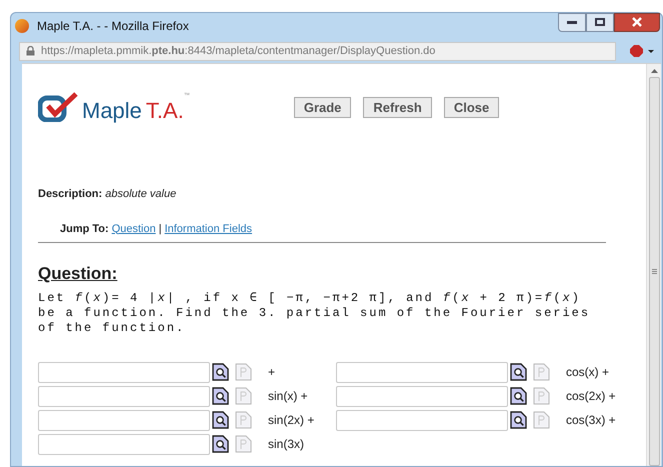 The width and height of the screenshot is (663, 467). What do you see at coordinates (59, 107) in the screenshot?
I see `checkmark-logo-icon` at bounding box center [59, 107].